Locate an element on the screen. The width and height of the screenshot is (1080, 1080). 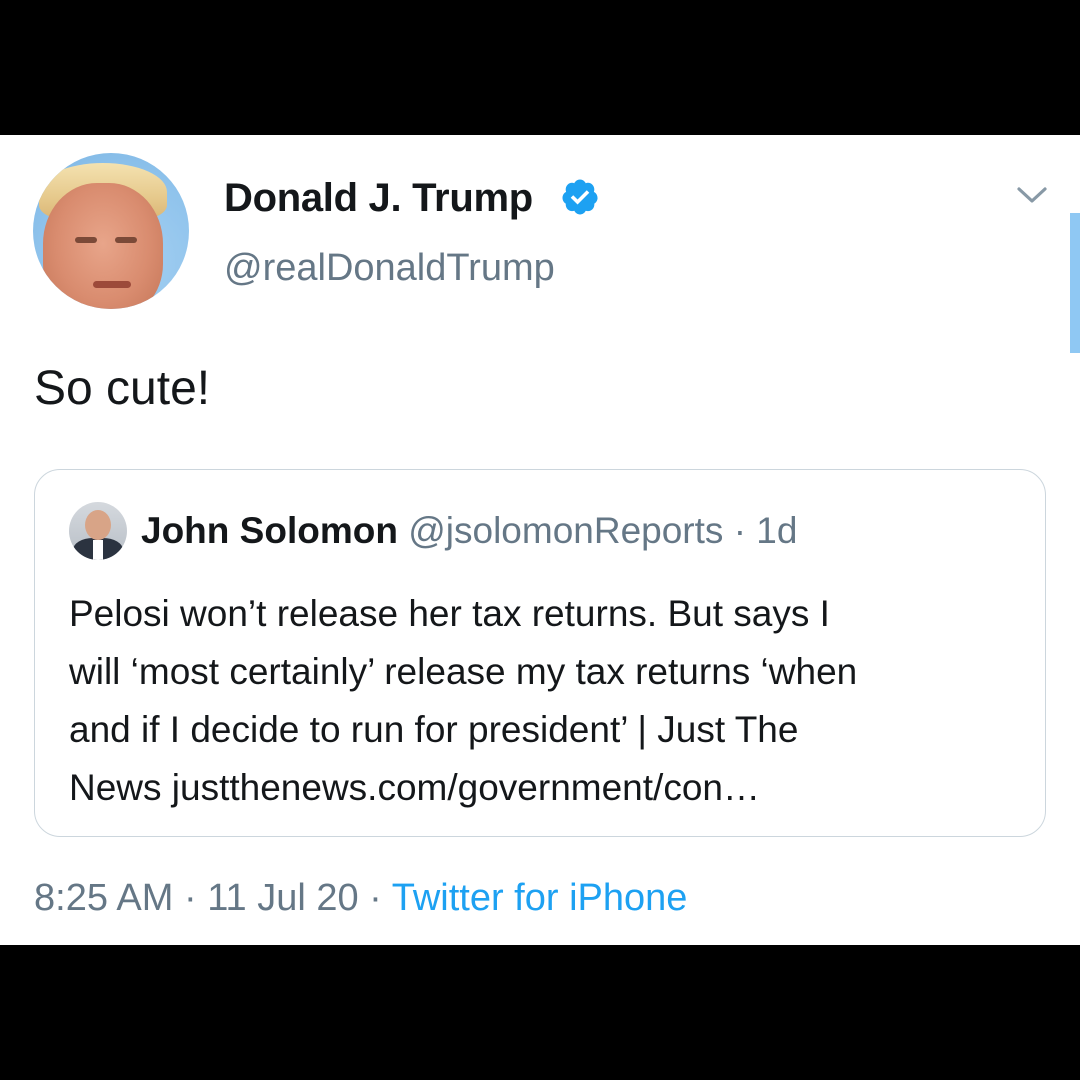
quoted-author-avatar is located at coordinates (98, 531).